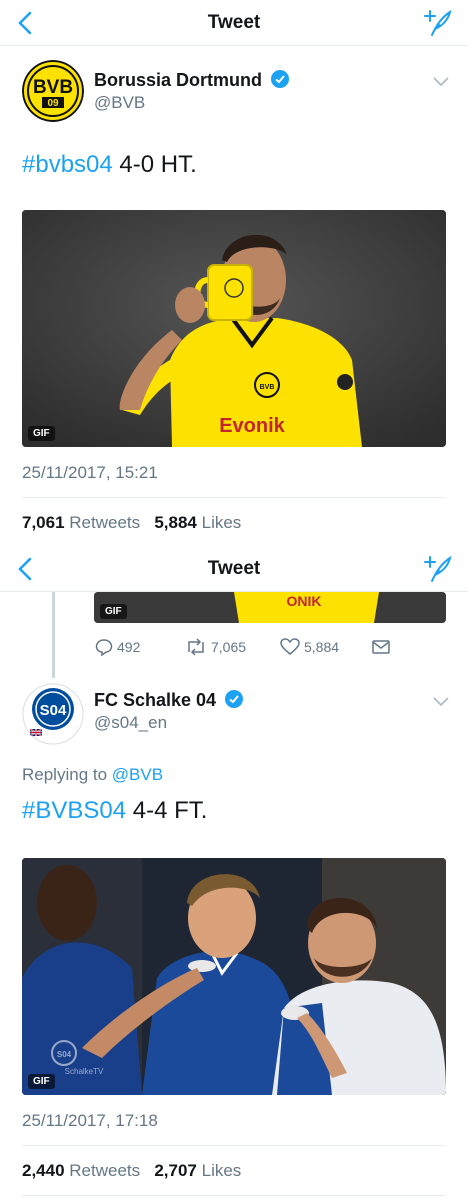  What do you see at coordinates (197, 1170) in the screenshot?
I see `likes-stat: 2,707 Likes` at bounding box center [197, 1170].